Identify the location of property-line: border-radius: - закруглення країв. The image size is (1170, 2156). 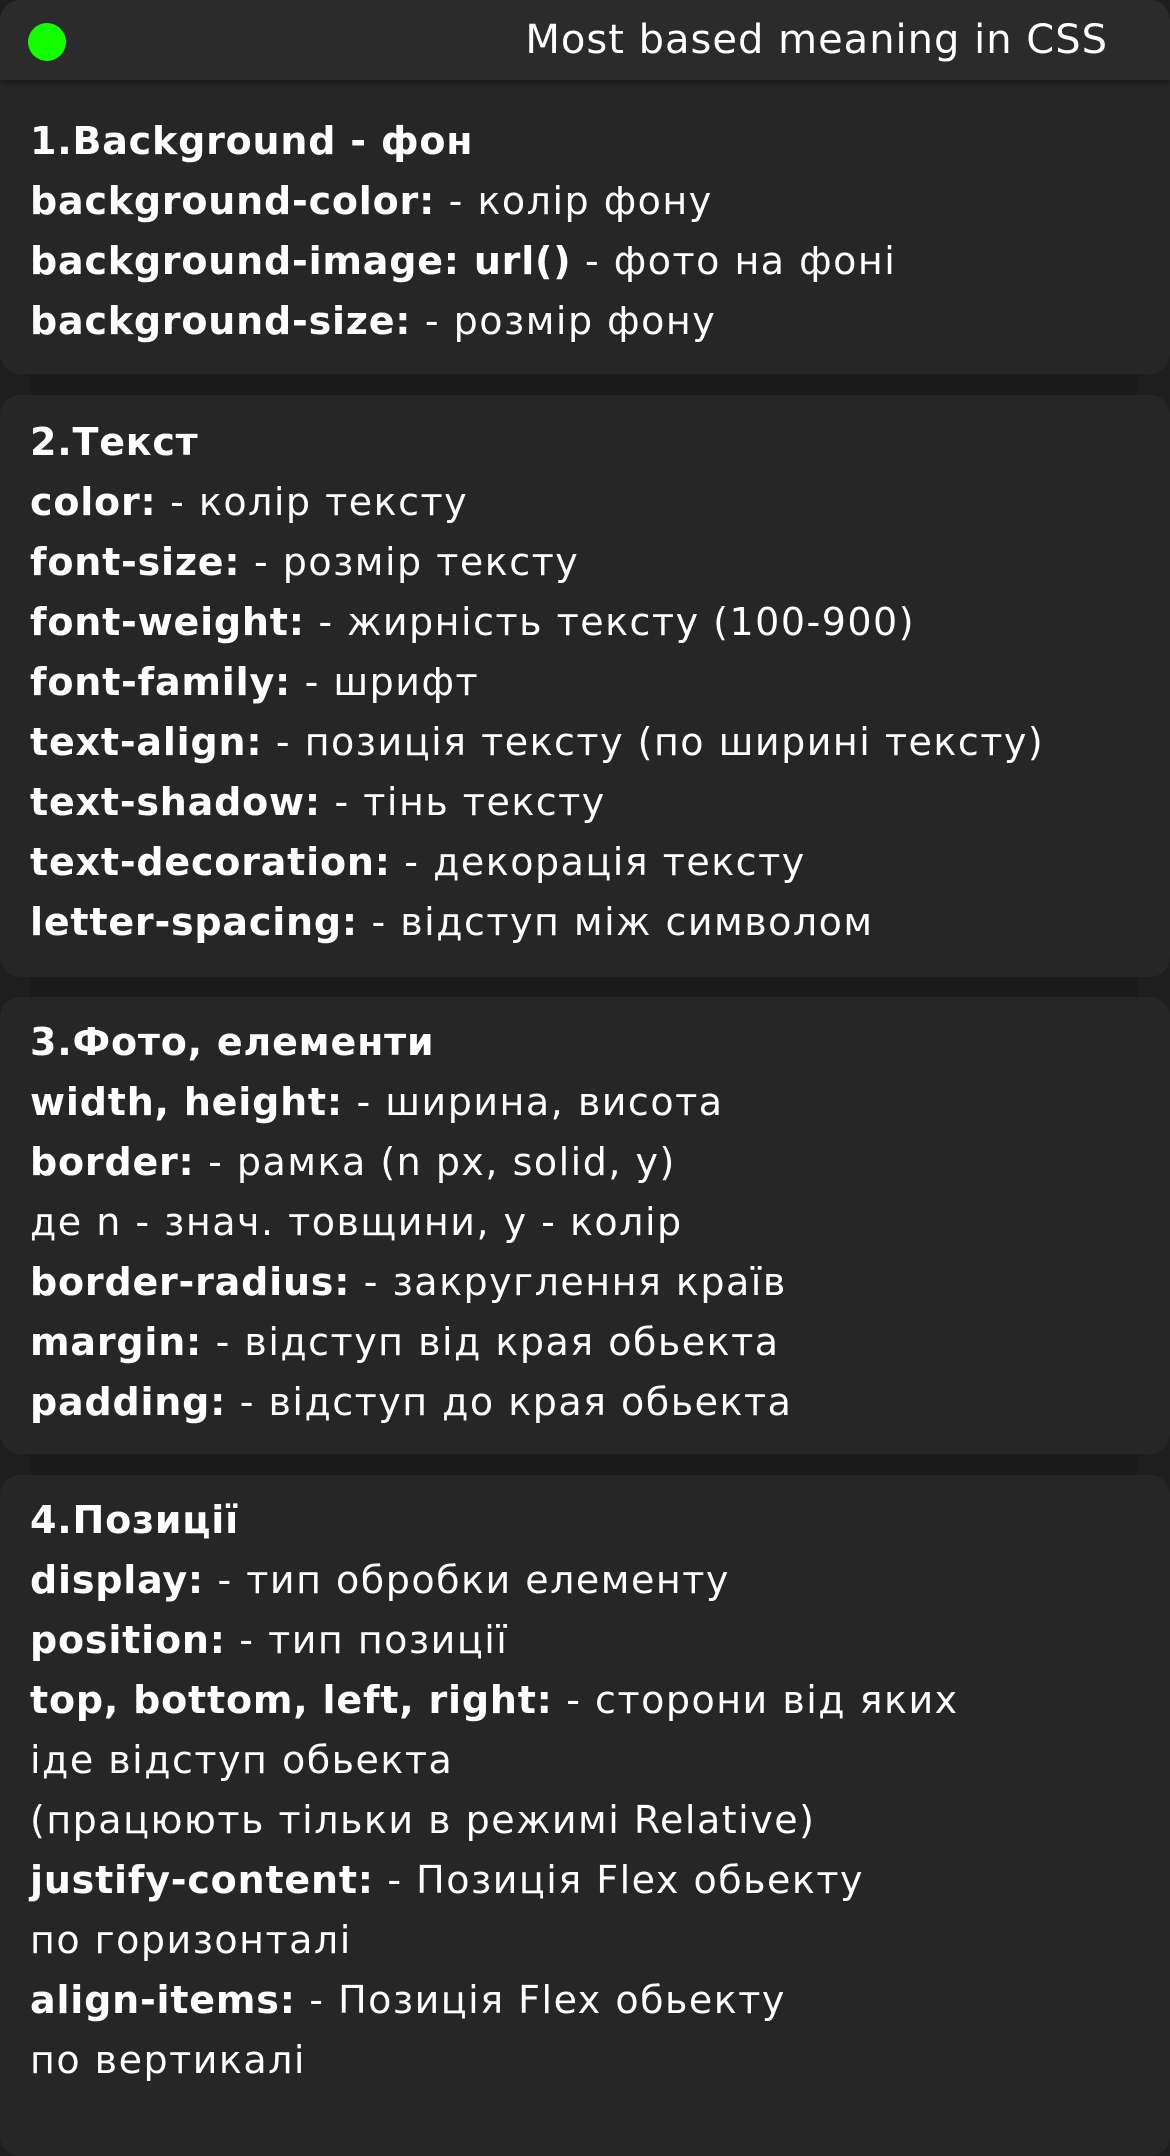
(585, 1282).